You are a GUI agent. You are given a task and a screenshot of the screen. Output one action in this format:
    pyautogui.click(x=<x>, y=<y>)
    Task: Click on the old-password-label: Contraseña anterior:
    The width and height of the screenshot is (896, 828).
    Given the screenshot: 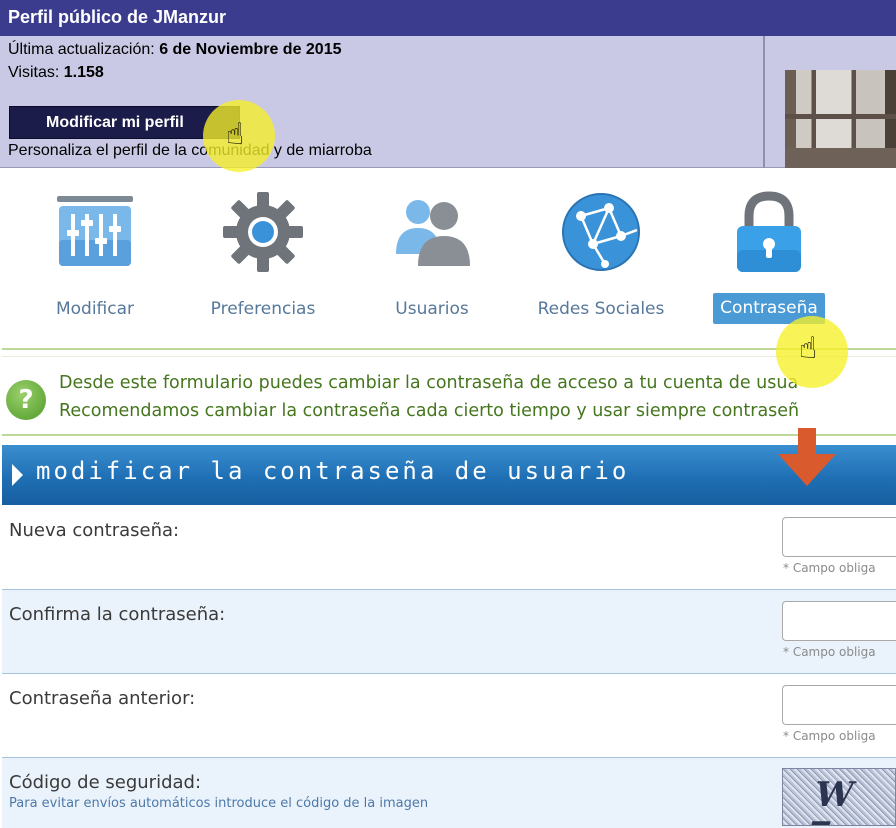 What is the action you would take?
    pyautogui.click(x=102, y=698)
    